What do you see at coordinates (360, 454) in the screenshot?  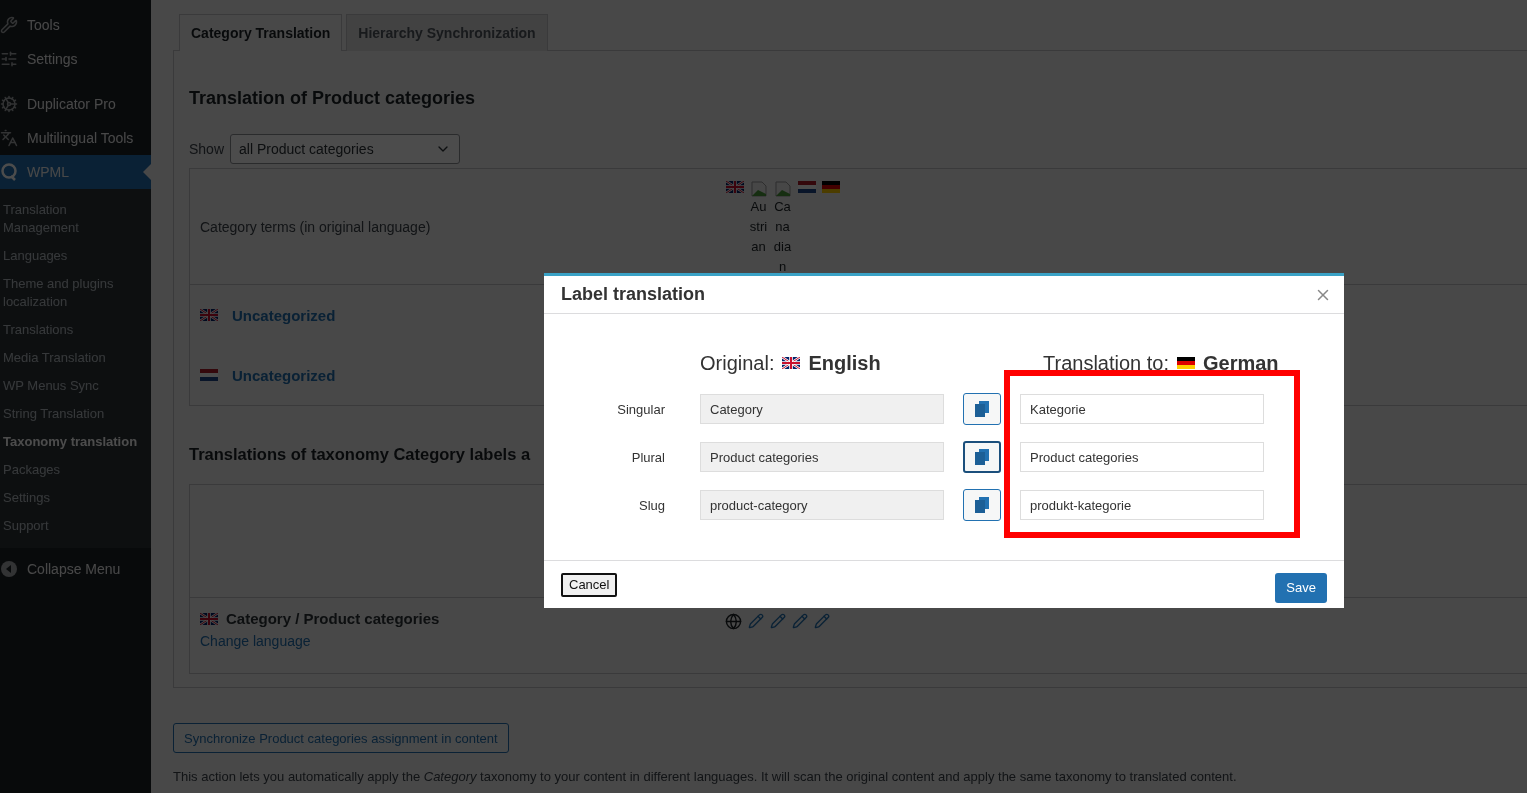 I see `section-heading: Translations of taxonomy Category labels a` at bounding box center [360, 454].